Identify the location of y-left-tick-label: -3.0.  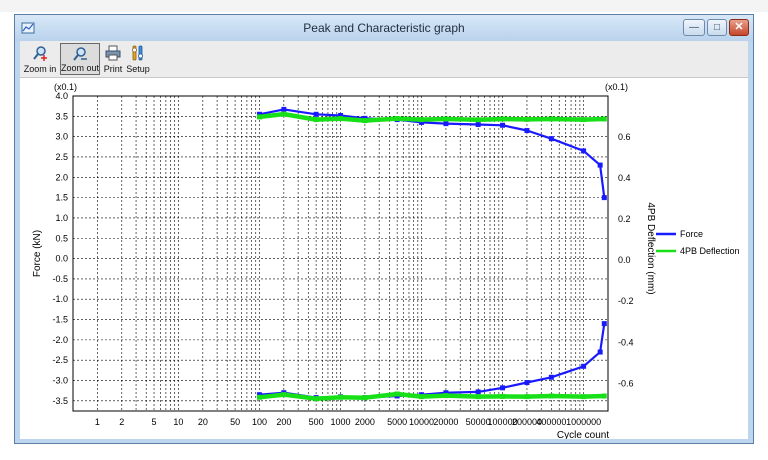
(60, 381).